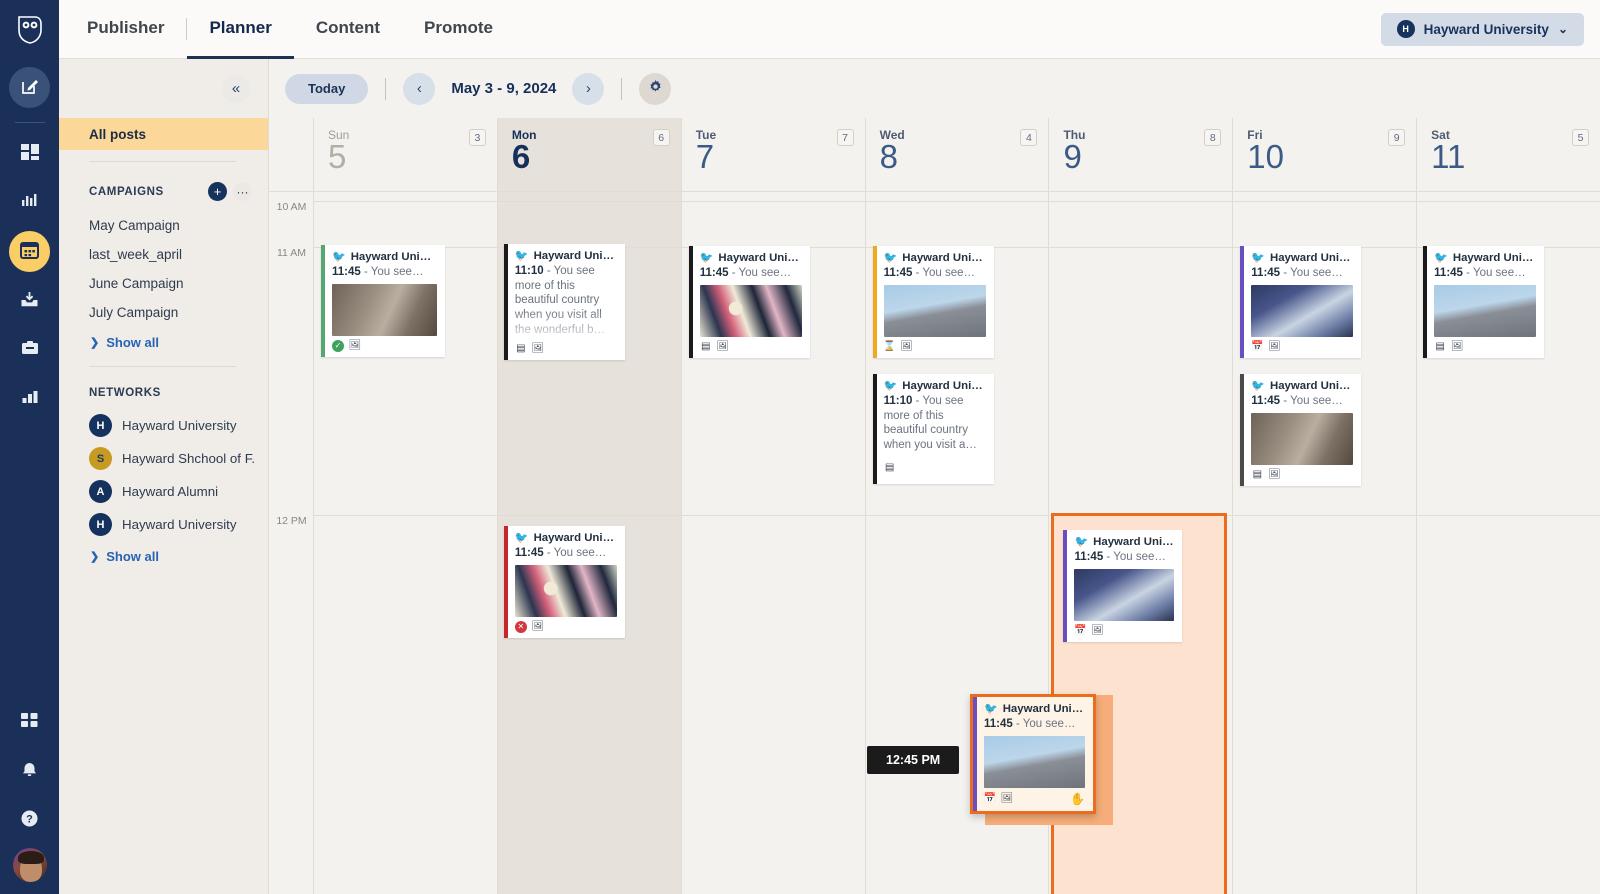  I want to click on day-column-sun: 🐦 Hayward Unive… 11:45 - You see… ✓ 🖼, so click(406, 543).